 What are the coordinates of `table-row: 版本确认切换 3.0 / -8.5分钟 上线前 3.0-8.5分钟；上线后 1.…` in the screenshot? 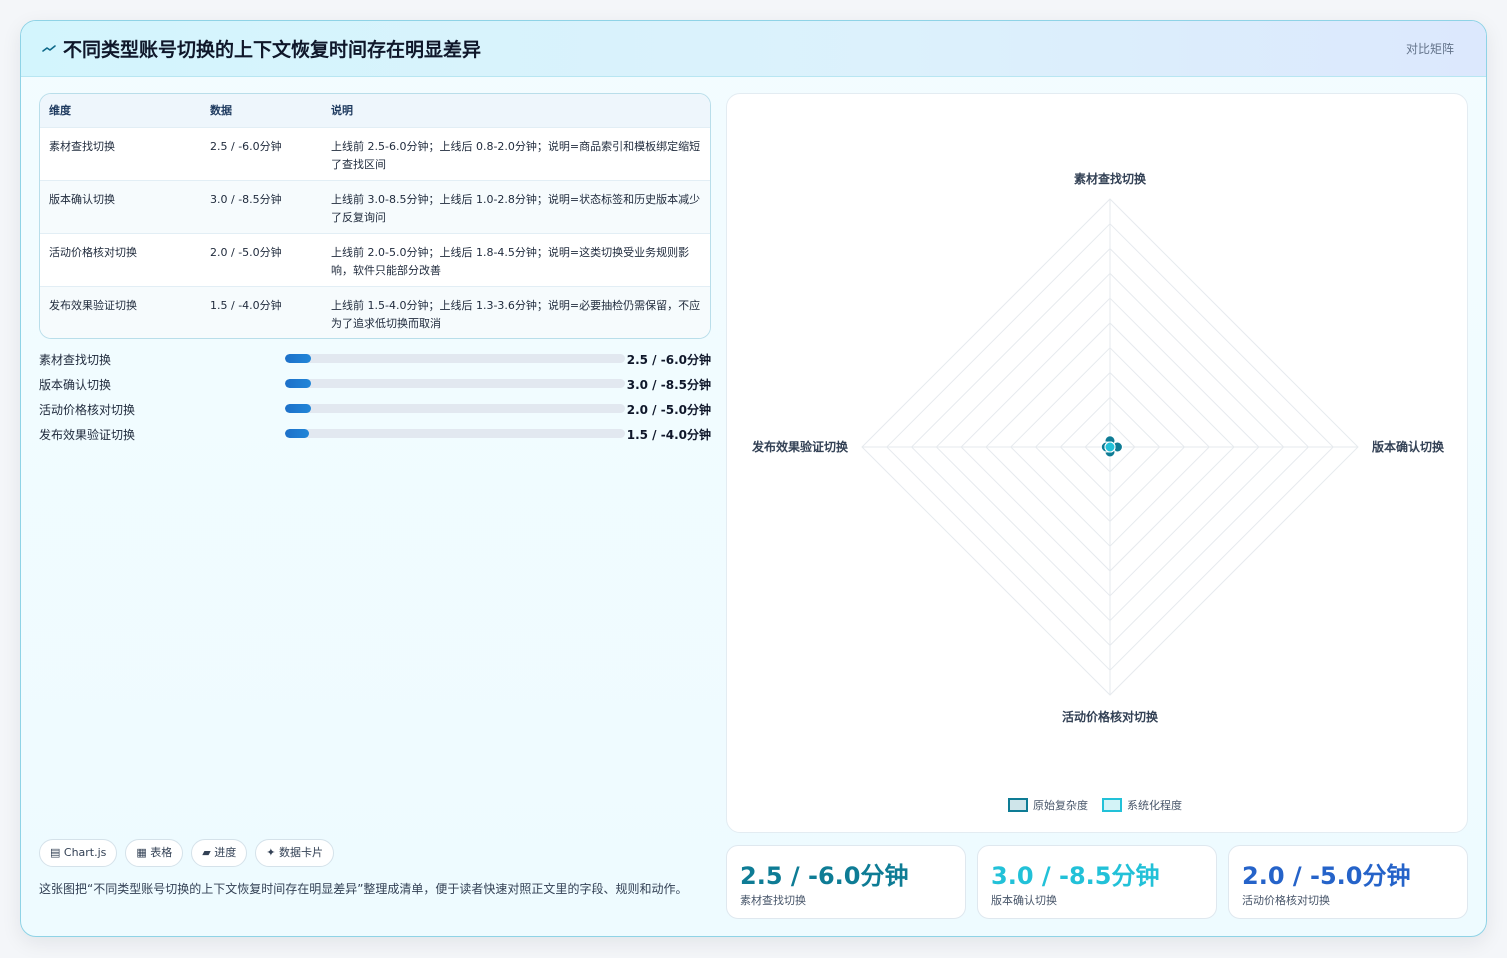 It's located at (375, 206).